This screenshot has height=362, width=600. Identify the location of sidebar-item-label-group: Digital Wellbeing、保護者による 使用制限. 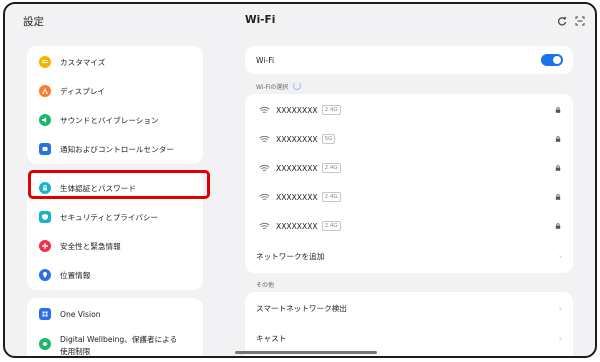
(119, 345).